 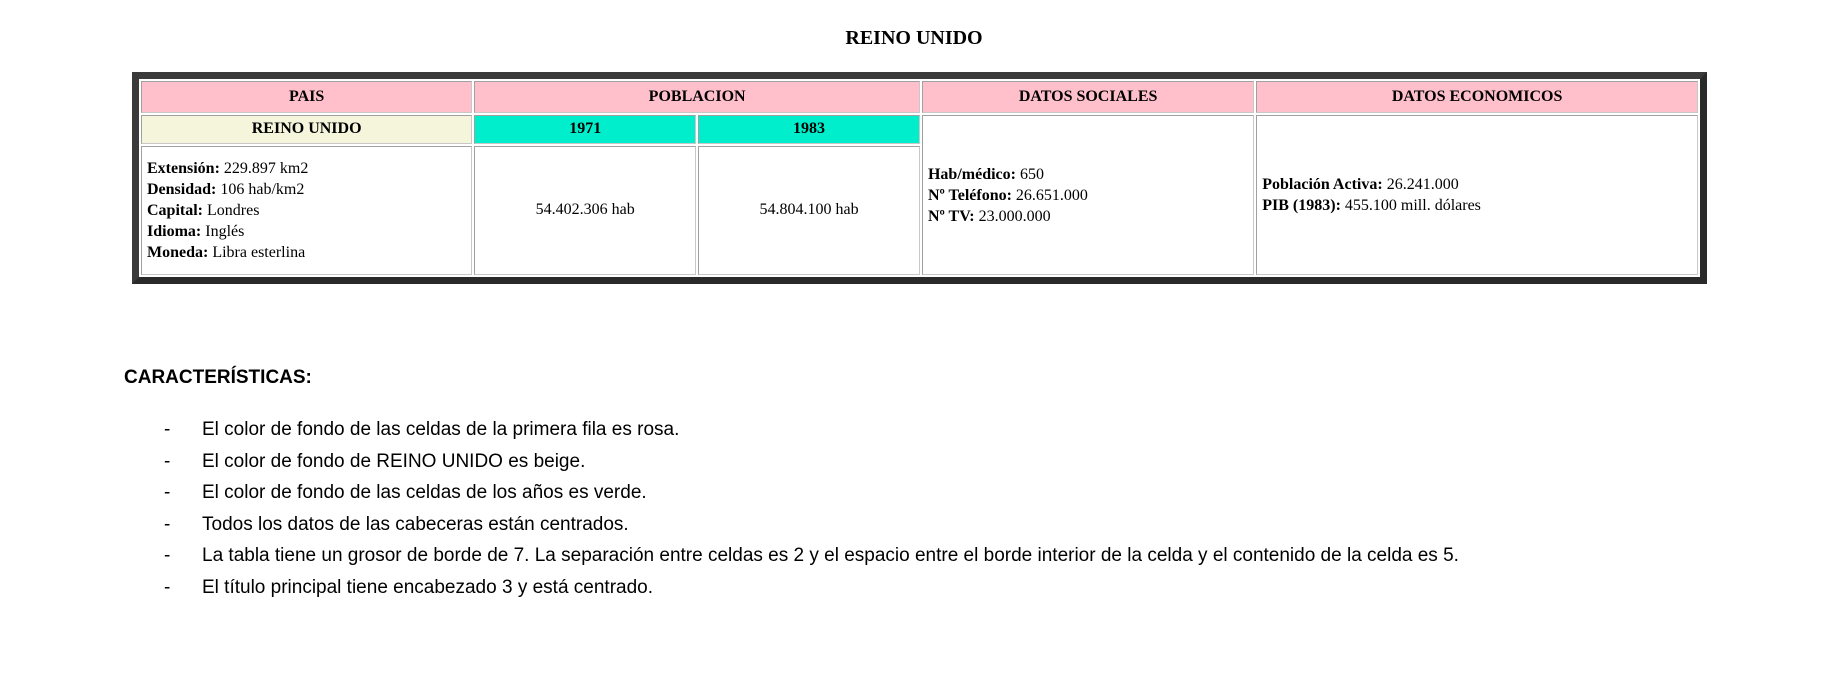 What do you see at coordinates (1477, 184) in the screenshot?
I see `economic-line-poblacion-activa: Población Activa: 26.241.000` at bounding box center [1477, 184].